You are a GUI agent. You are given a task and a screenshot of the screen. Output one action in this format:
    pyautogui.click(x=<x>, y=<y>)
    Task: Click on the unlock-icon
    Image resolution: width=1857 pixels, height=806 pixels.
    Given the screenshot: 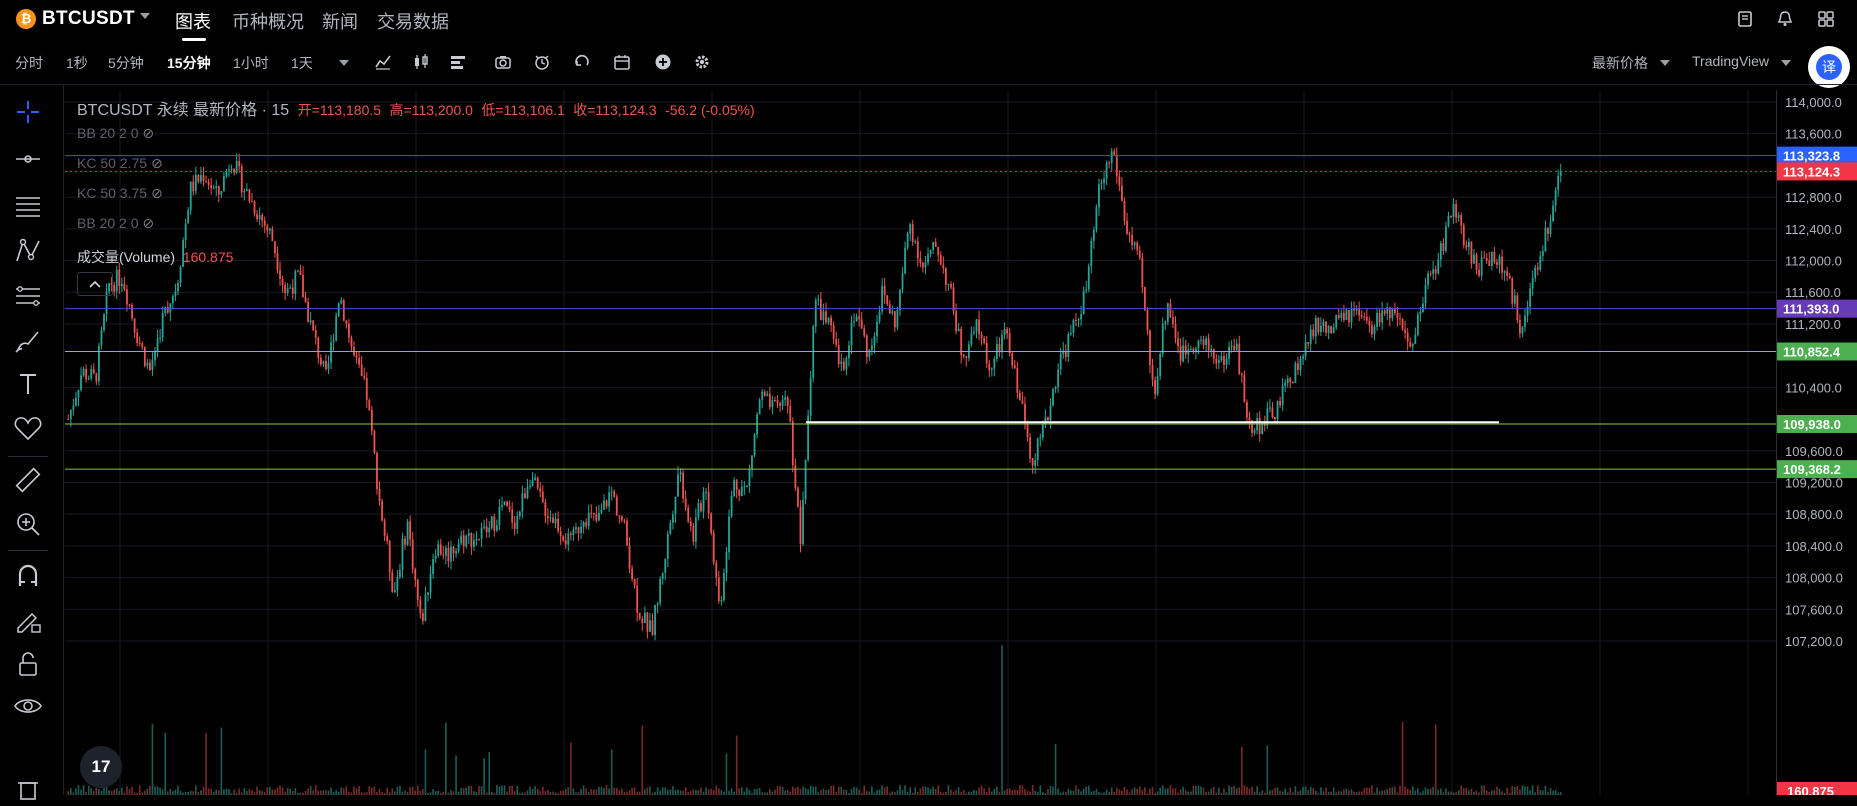 What is the action you would take?
    pyautogui.click(x=28, y=664)
    